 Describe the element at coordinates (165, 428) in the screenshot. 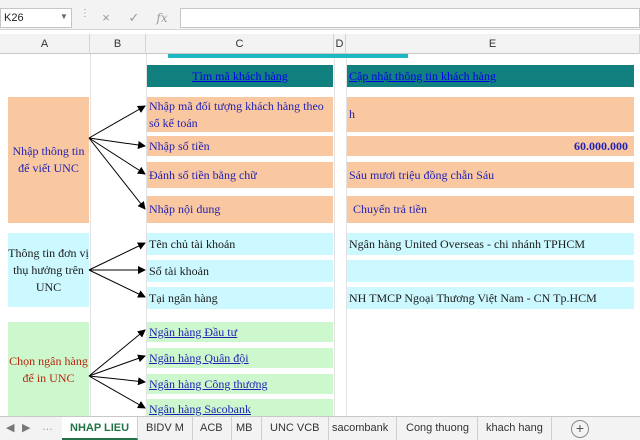

I see `sheet-tab-bidv-m: BIDV M` at that location.